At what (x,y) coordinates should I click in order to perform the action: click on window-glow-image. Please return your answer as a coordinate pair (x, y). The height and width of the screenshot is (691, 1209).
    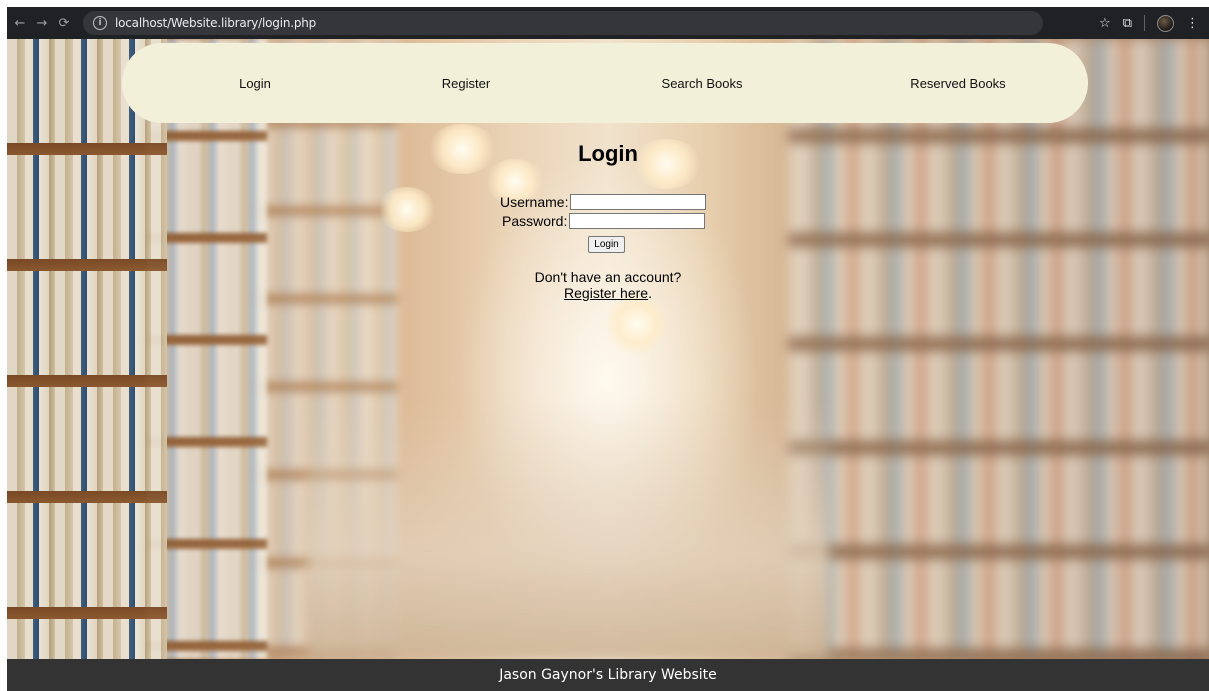
    Looking at the image, I should click on (637, 324).